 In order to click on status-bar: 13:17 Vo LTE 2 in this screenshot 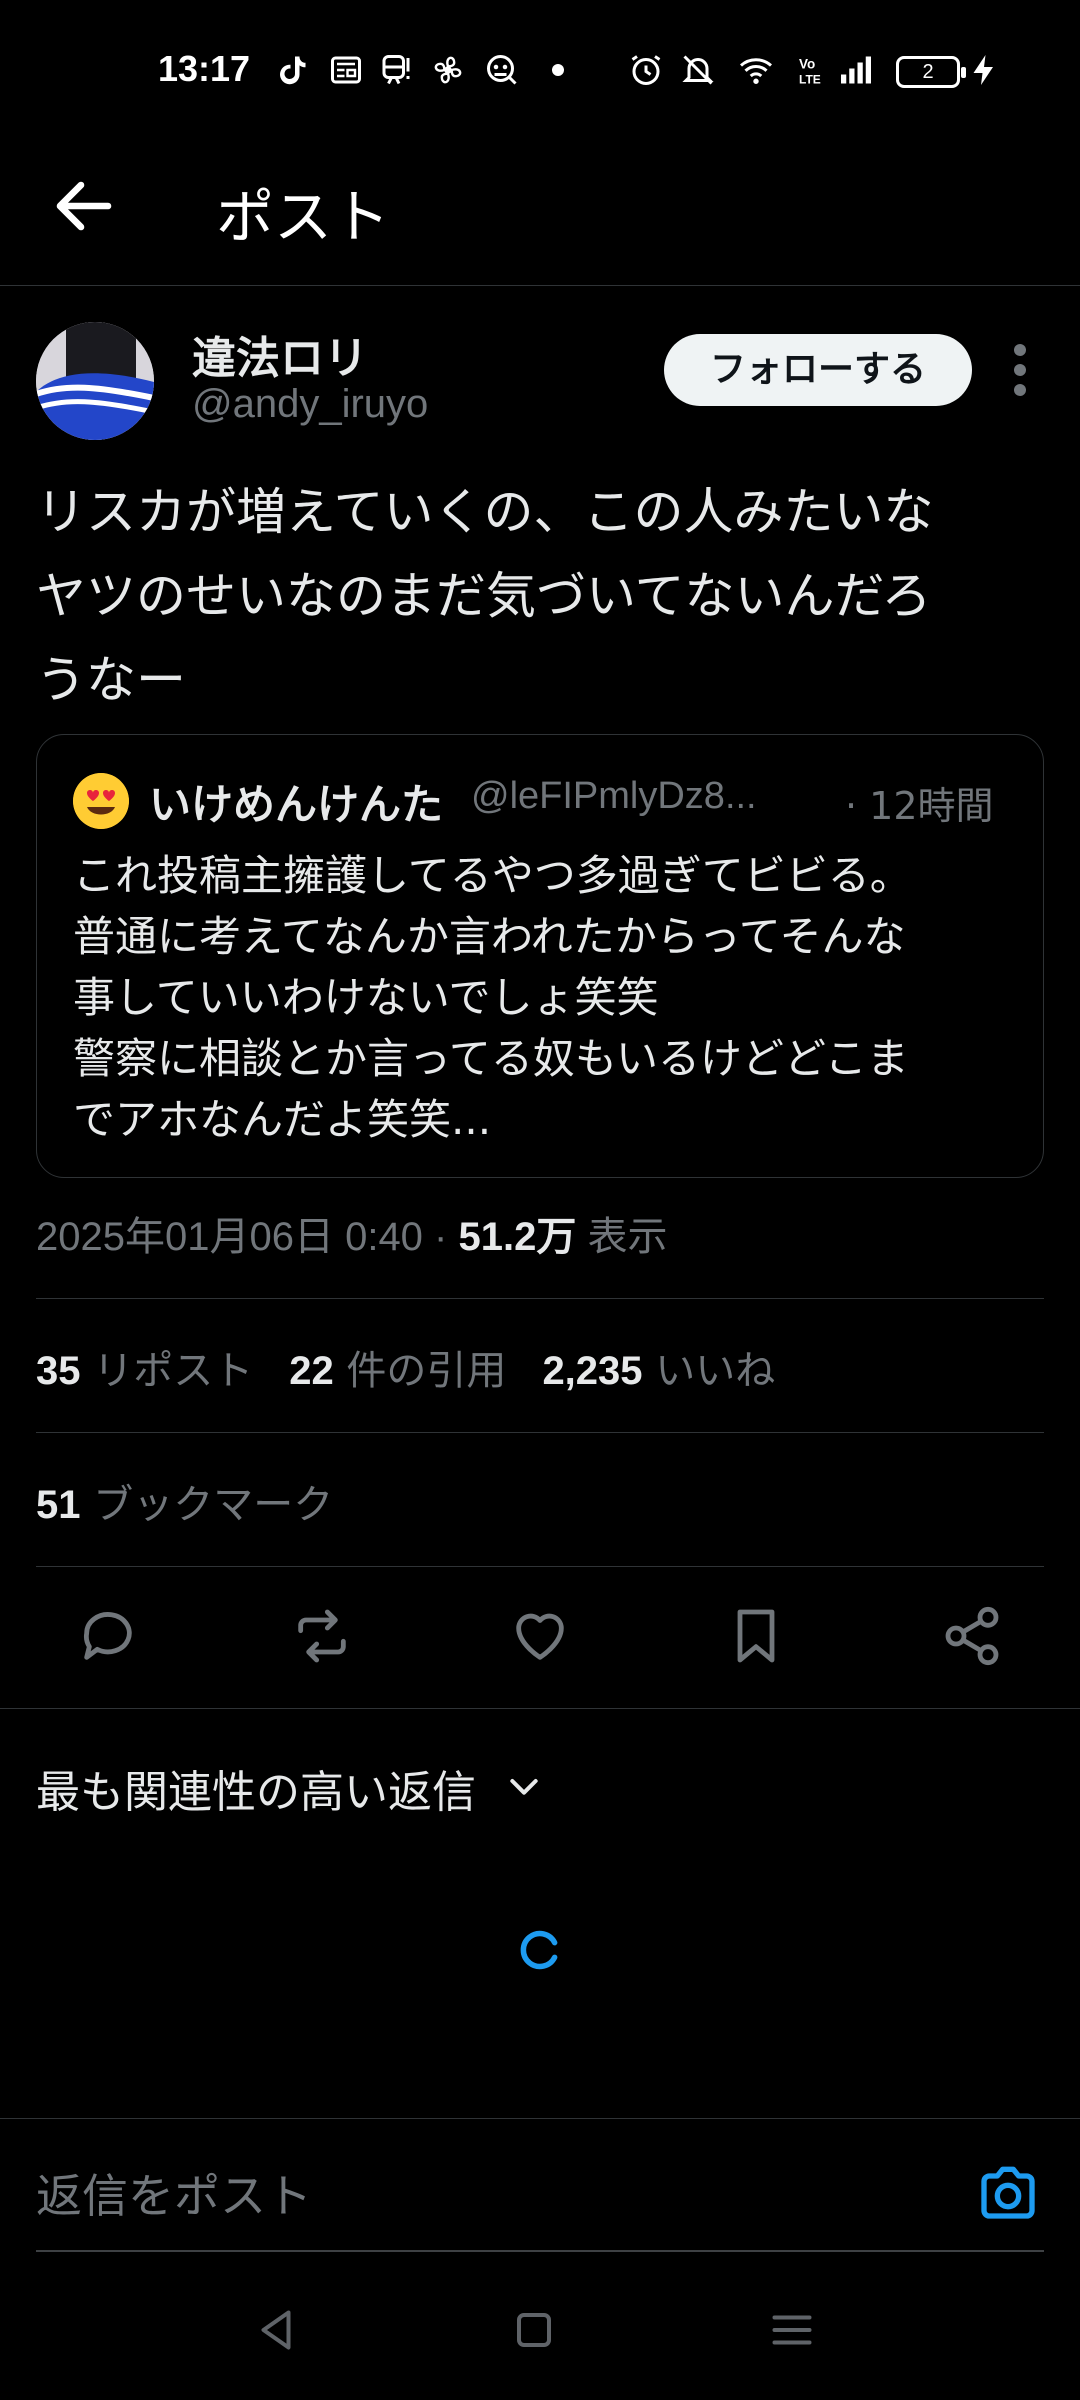, I will do `click(540, 70)`.